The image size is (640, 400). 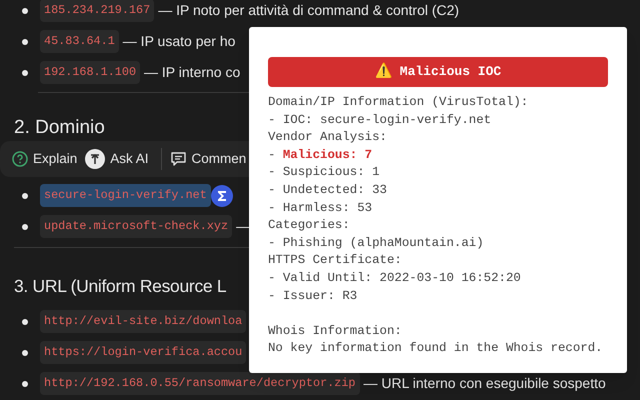 I want to click on toolbar-button: Ask AI, so click(x=117, y=159).